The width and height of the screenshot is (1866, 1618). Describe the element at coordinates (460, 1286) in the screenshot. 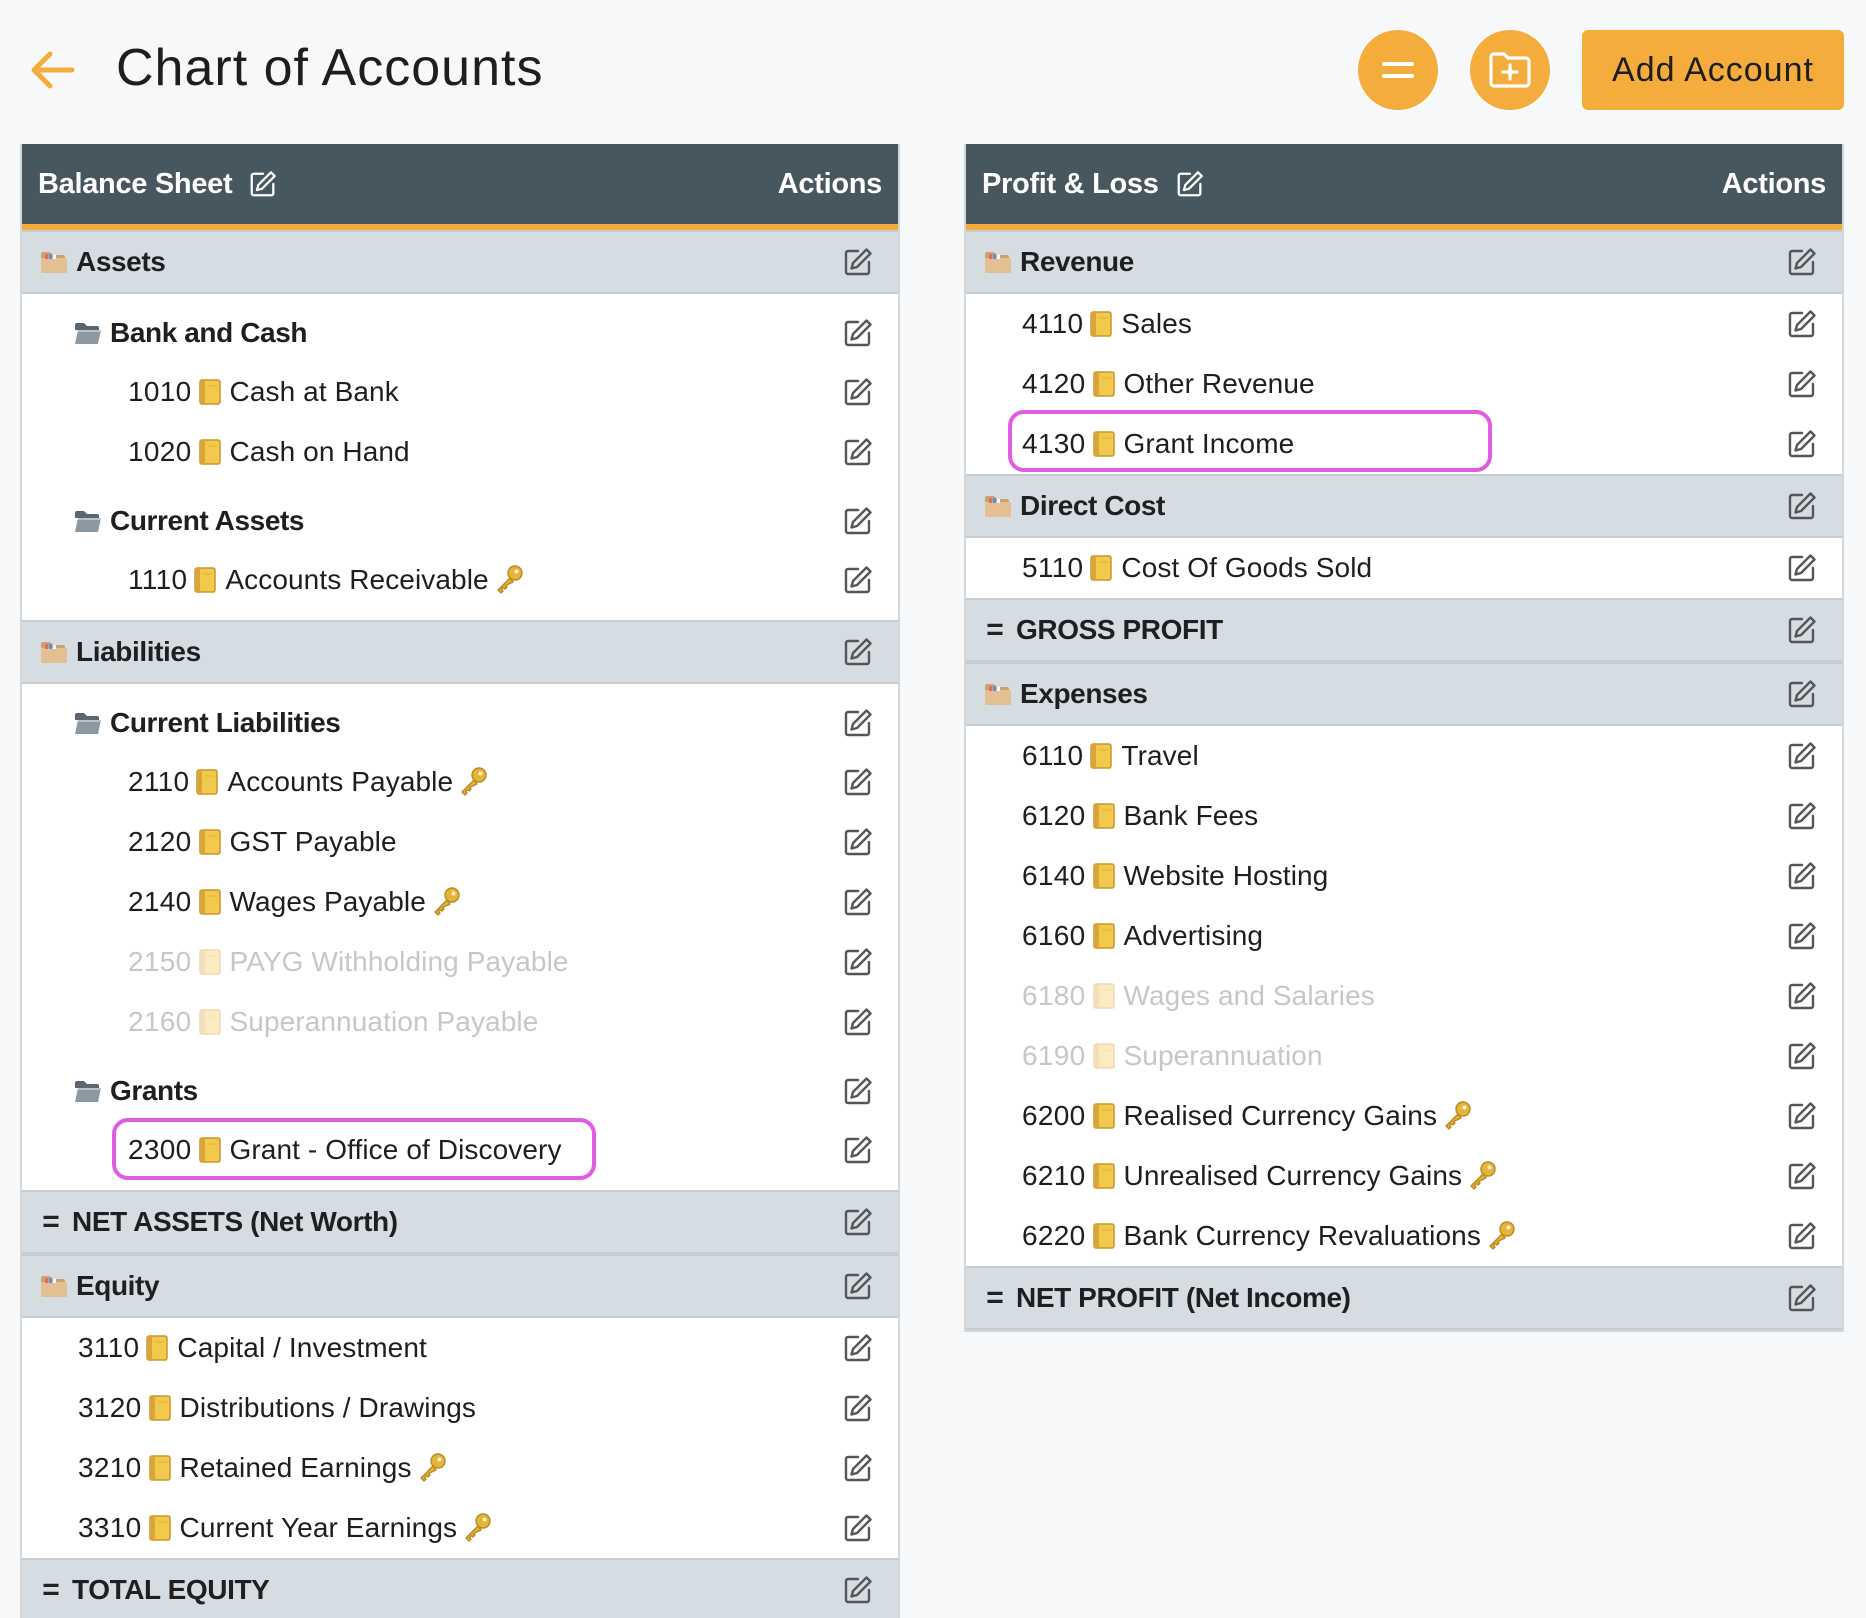

I see `section-equity: Equity` at that location.